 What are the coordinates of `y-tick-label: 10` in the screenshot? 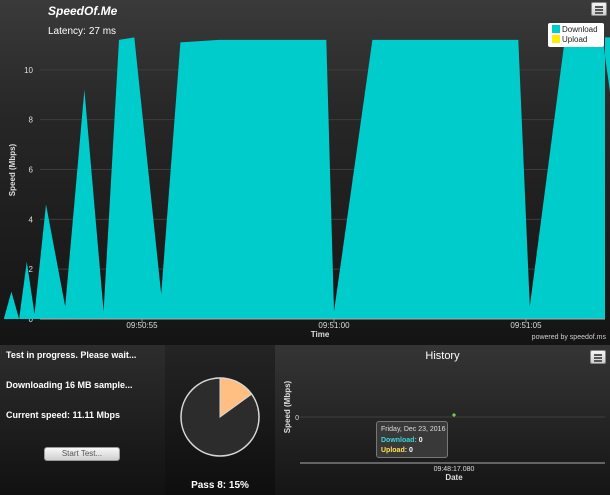 It's located at (28, 70).